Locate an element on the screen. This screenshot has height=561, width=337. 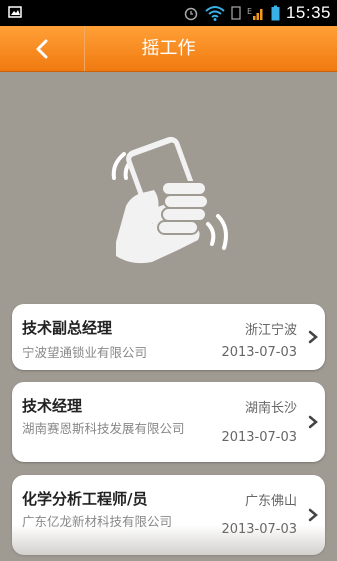
job-location: 广东佛山 is located at coordinates (270, 501).